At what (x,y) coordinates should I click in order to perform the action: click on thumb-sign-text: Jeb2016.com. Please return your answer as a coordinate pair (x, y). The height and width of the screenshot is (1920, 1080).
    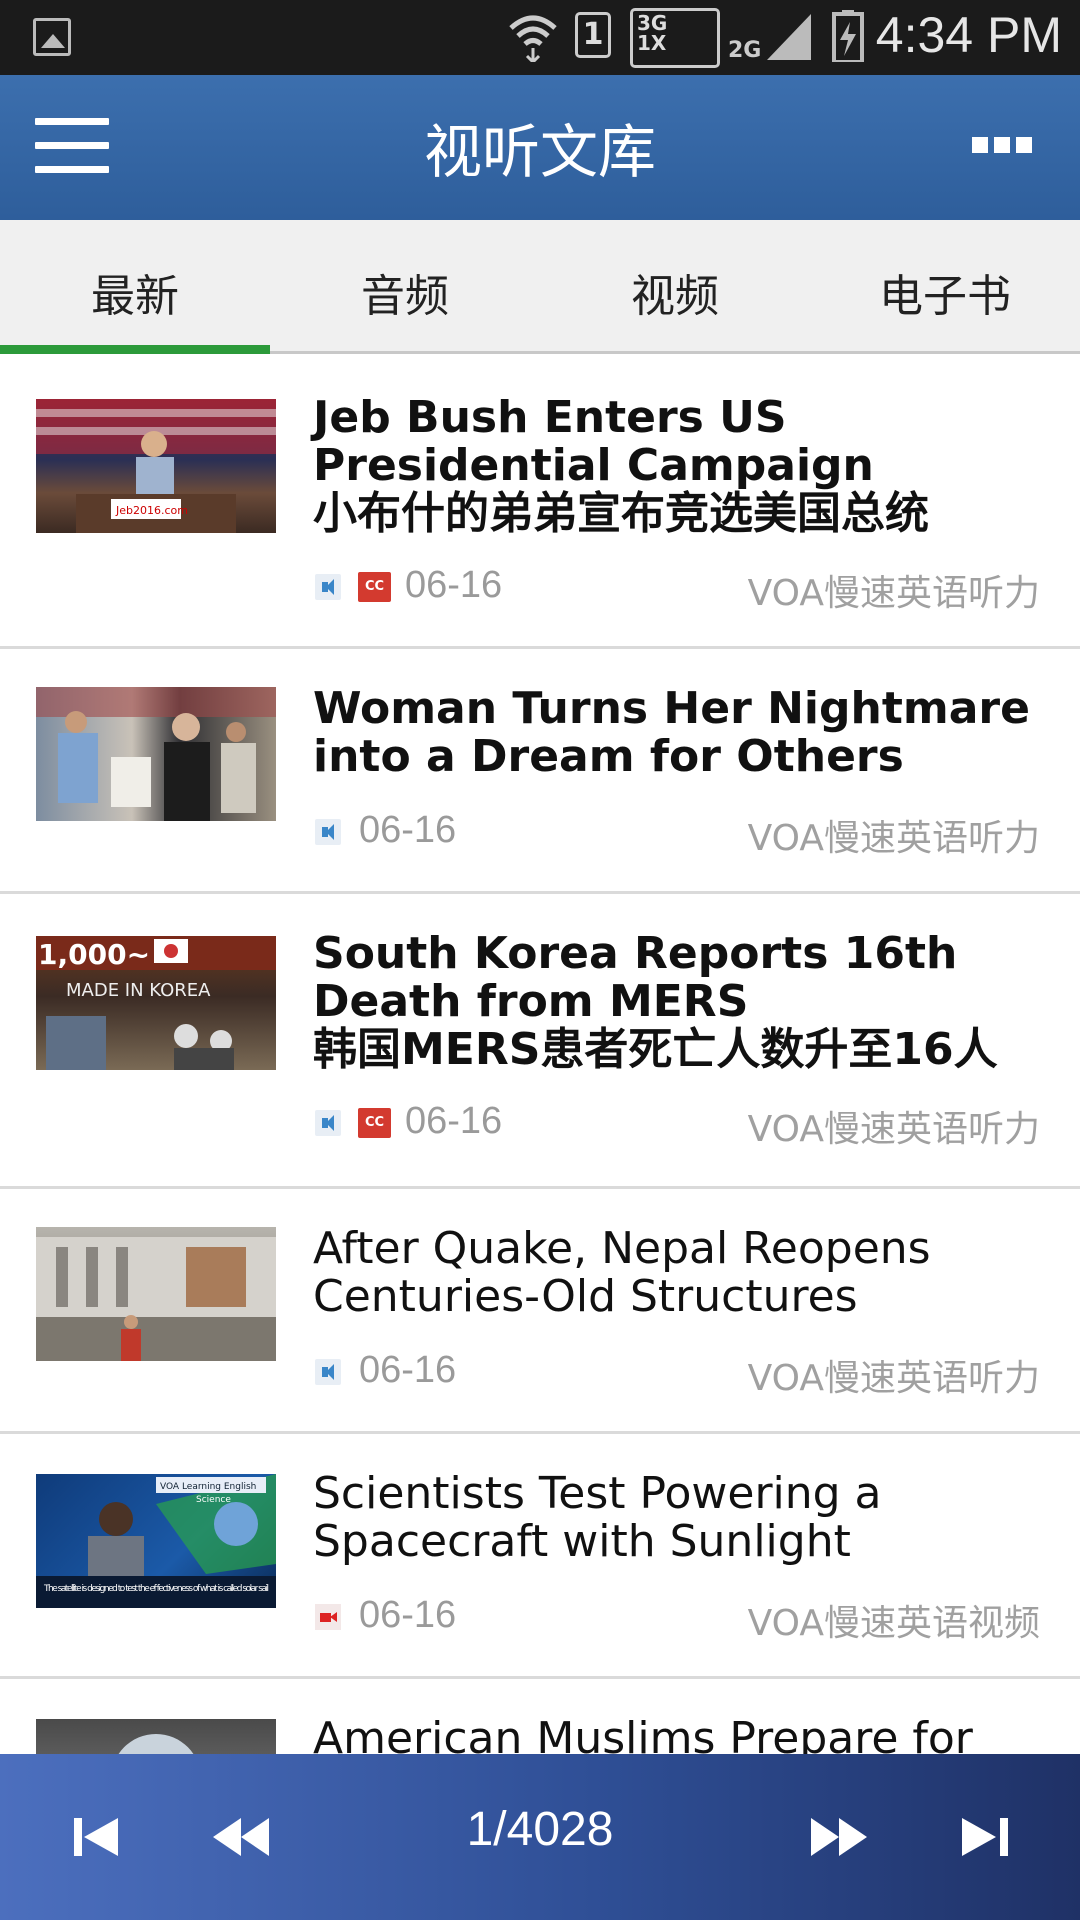
    Looking at the image, I should click on (151, 510).